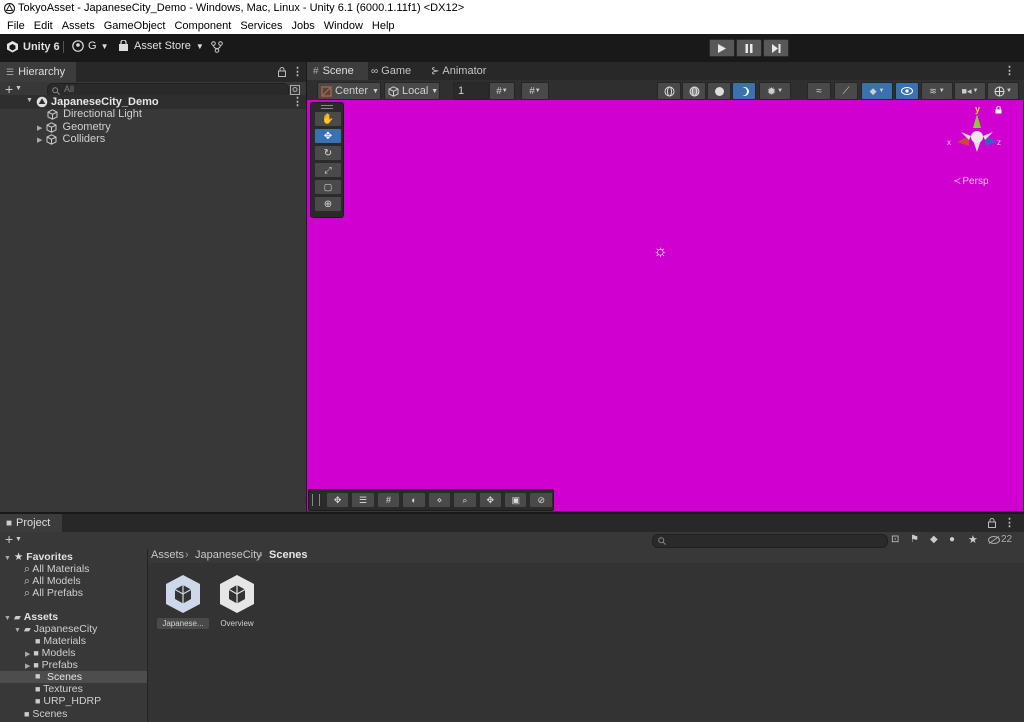  Describe the element at coordinates (502, 91) in the screenshot. I see `grid-snap-button: # ▼` at that location.